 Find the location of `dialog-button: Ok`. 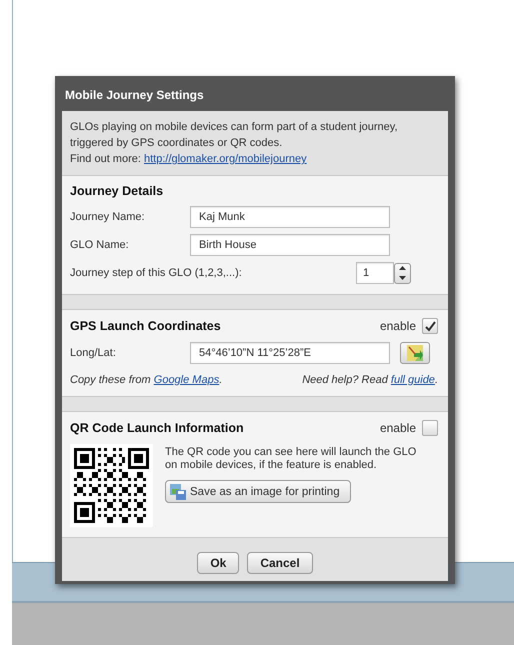

dialog-button: Ok is located at coordinates (218, 563).